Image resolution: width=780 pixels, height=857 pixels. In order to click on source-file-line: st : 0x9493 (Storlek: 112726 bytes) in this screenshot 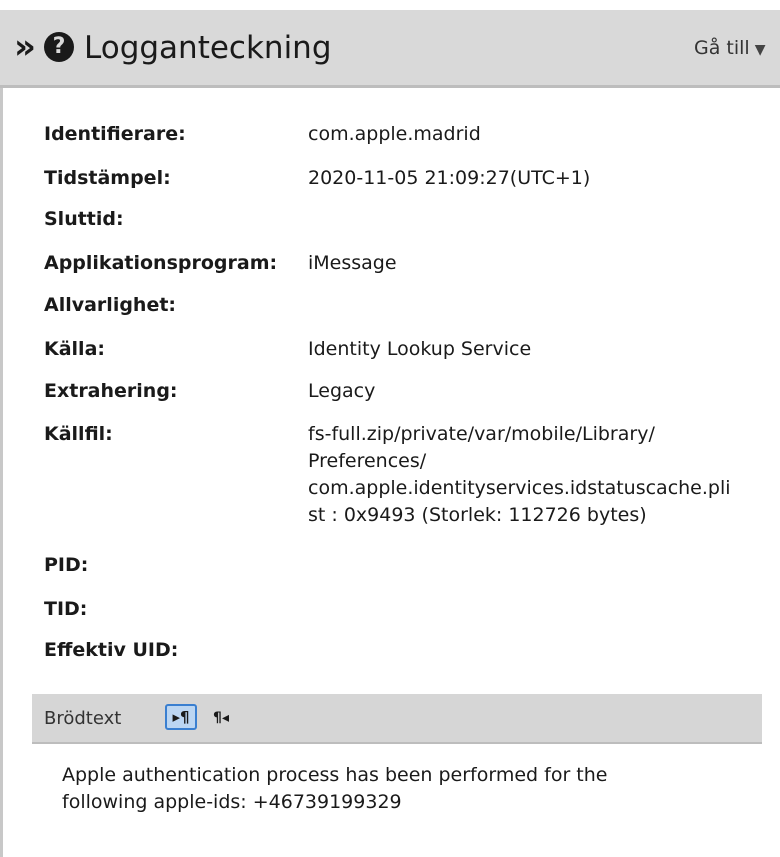, I will do `click(477, 515)`.